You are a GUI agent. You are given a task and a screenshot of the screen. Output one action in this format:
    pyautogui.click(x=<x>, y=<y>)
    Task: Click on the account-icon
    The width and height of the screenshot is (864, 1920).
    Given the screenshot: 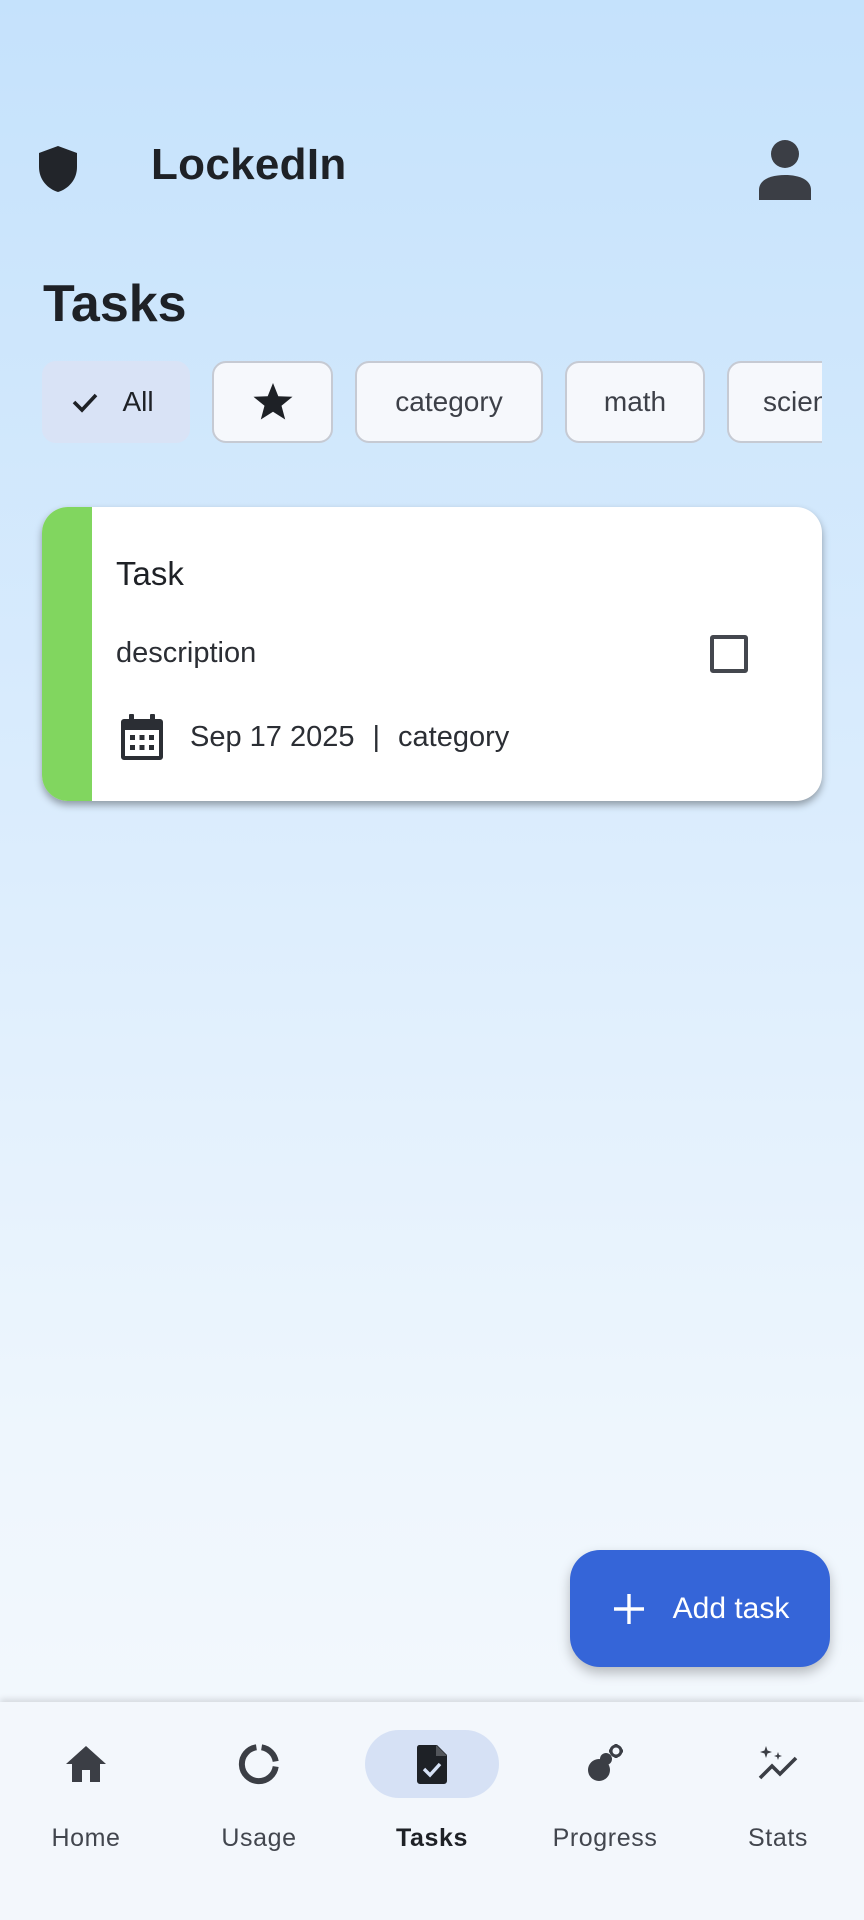 What is the action you would take?
    pyautogui.click(x=785, y=170)
    